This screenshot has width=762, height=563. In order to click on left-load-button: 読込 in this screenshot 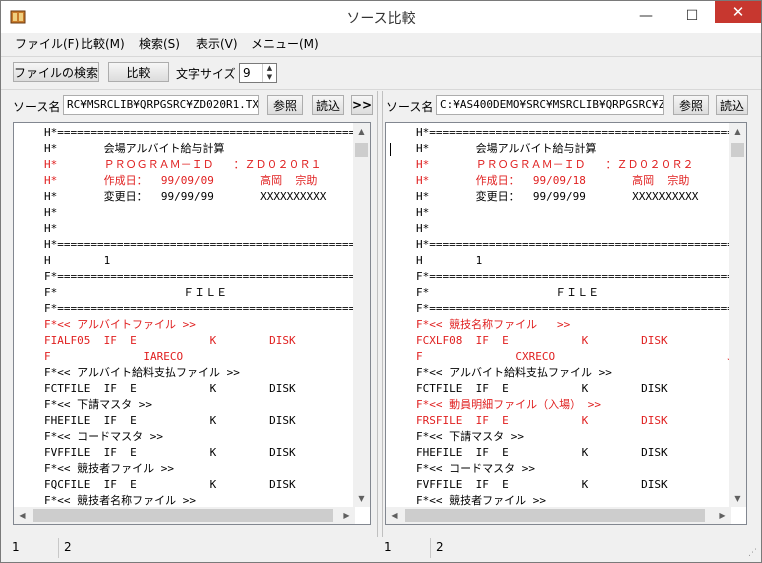, I will do `click(328, 105)`.